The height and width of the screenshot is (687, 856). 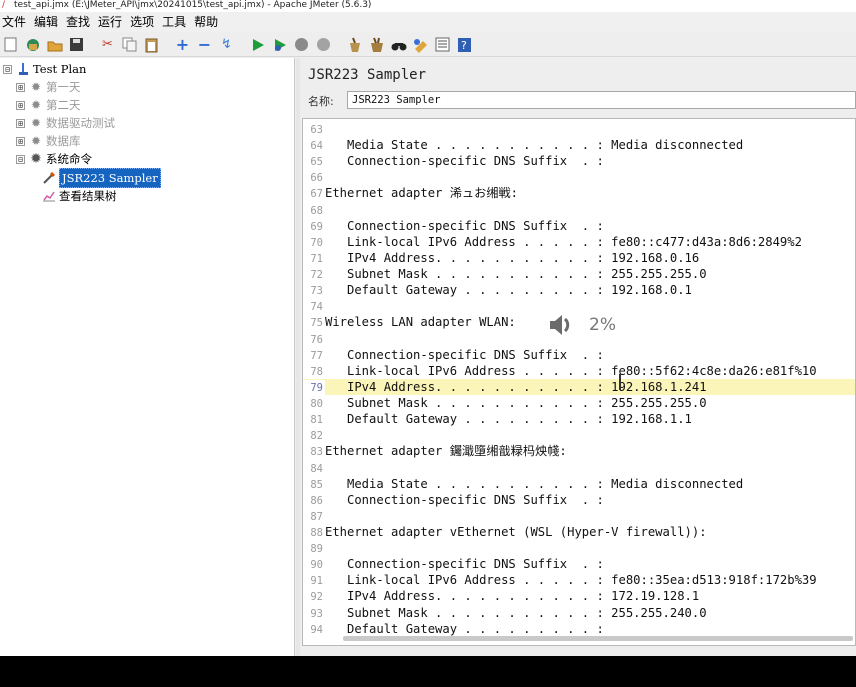 I want to click on tree-item-day1: ⊞ ✹ 第一天, so click(x=48, y=87).